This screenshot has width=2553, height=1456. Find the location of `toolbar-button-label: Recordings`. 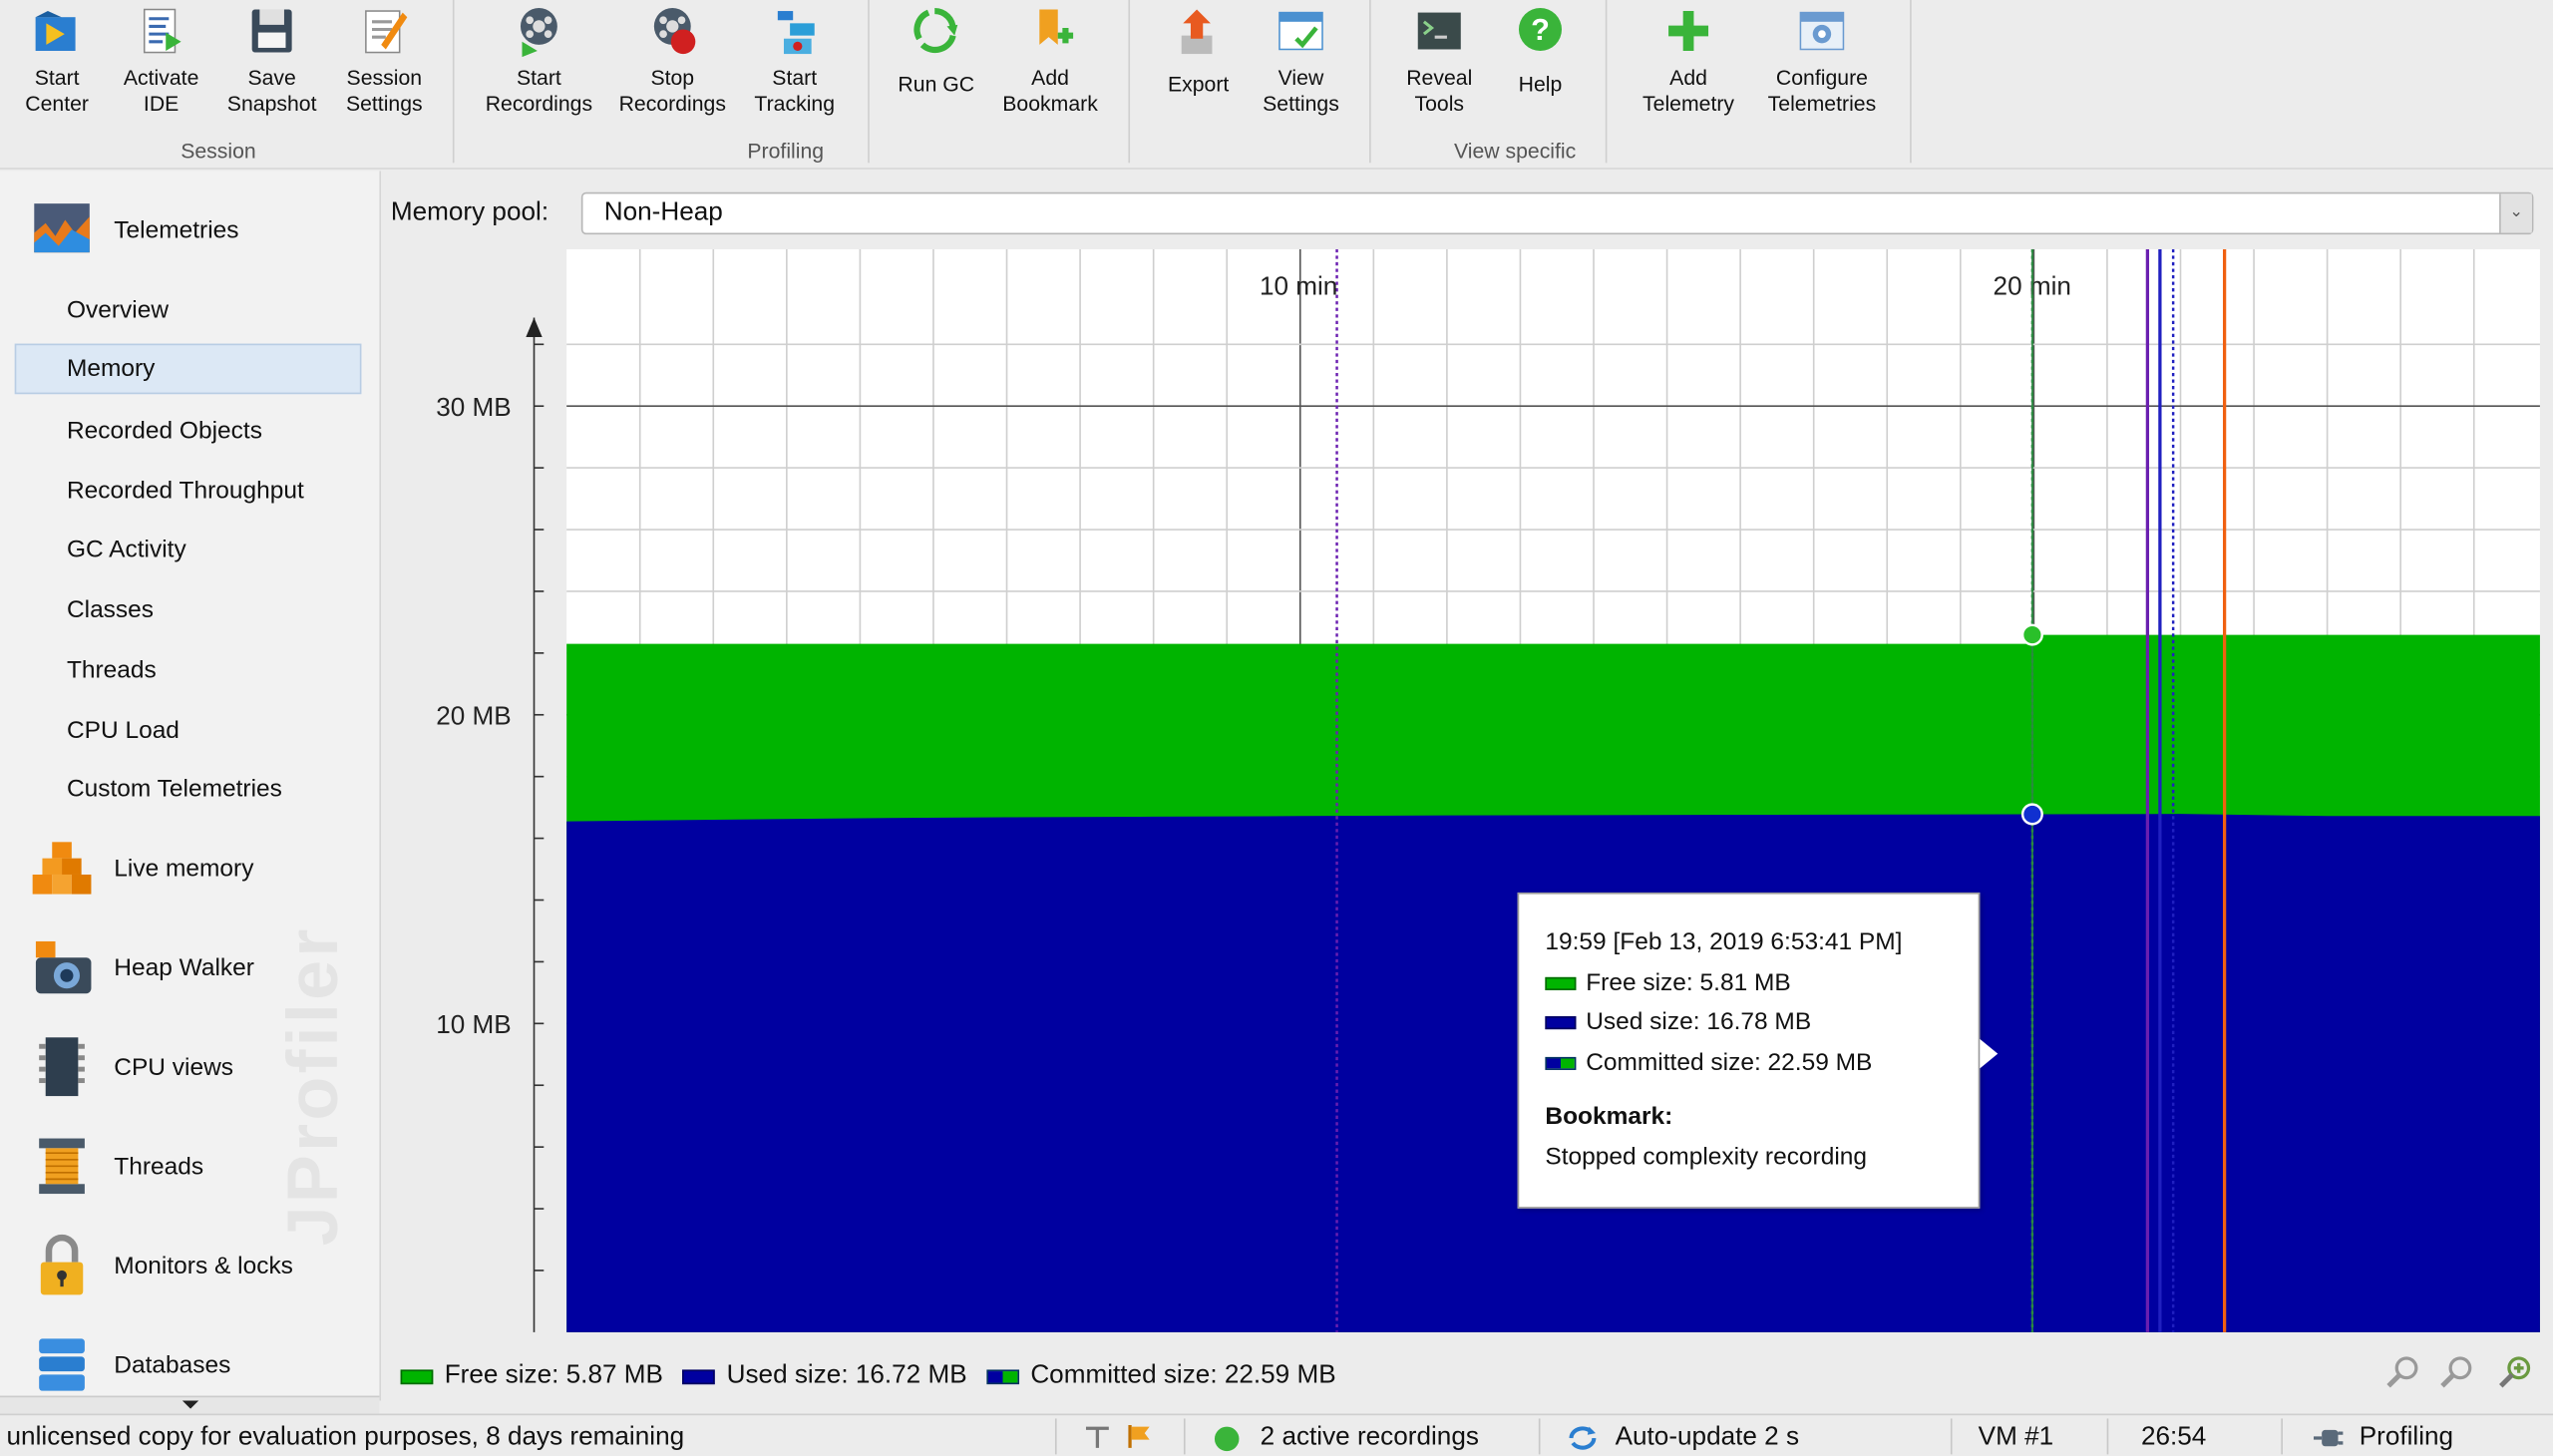

toolbar-button-label: Recordings is located at coordinates (539, 103).